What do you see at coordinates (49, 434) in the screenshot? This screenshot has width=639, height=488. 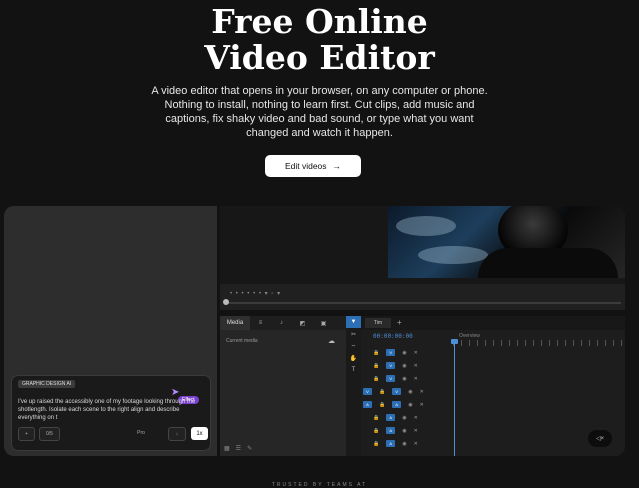 I see `count-button: 0/5` at bounding box center [49, 434].